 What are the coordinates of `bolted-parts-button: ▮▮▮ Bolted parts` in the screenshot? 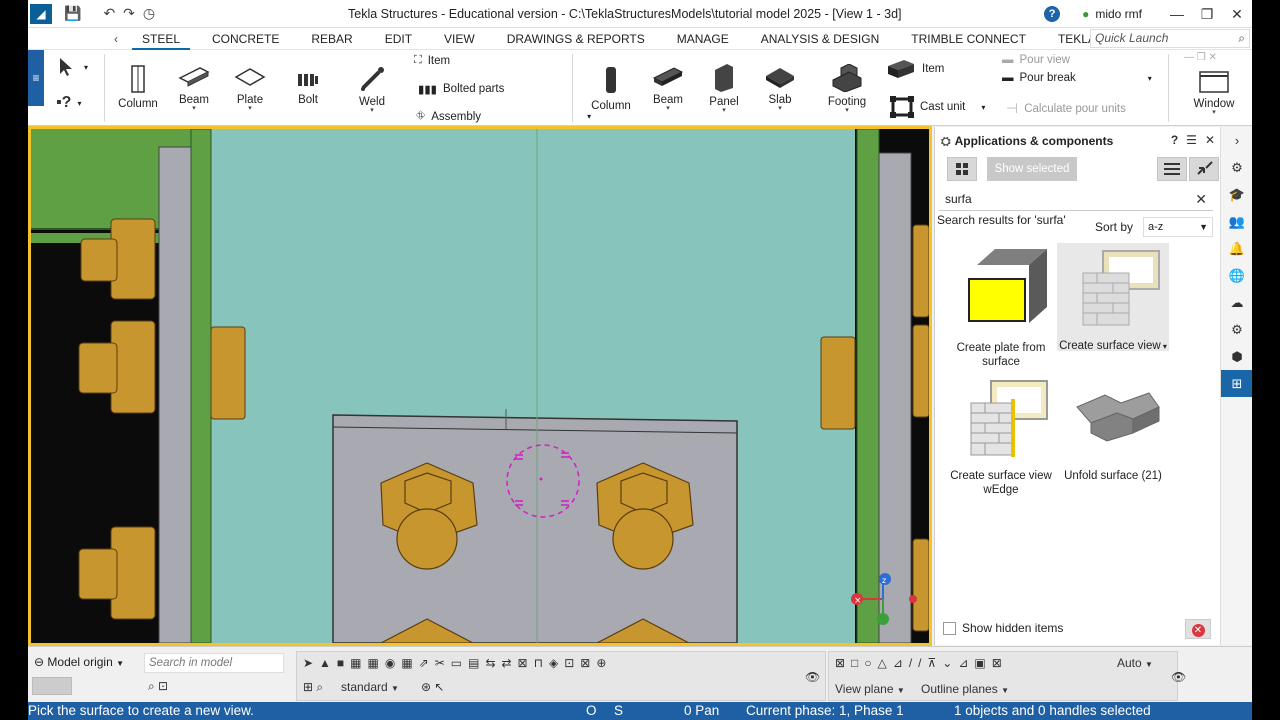 It's located at (461, 89).